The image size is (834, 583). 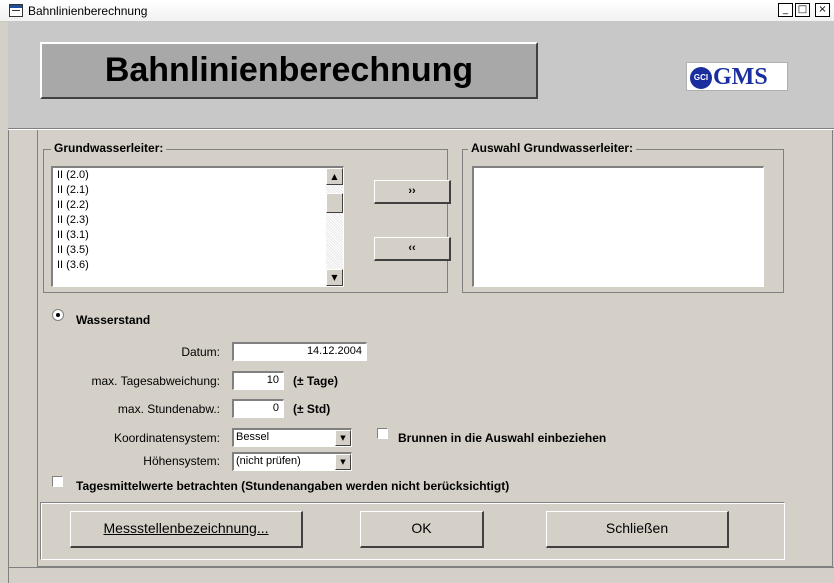 I want to click on close-icon: ×, so click(x=822, y=9).